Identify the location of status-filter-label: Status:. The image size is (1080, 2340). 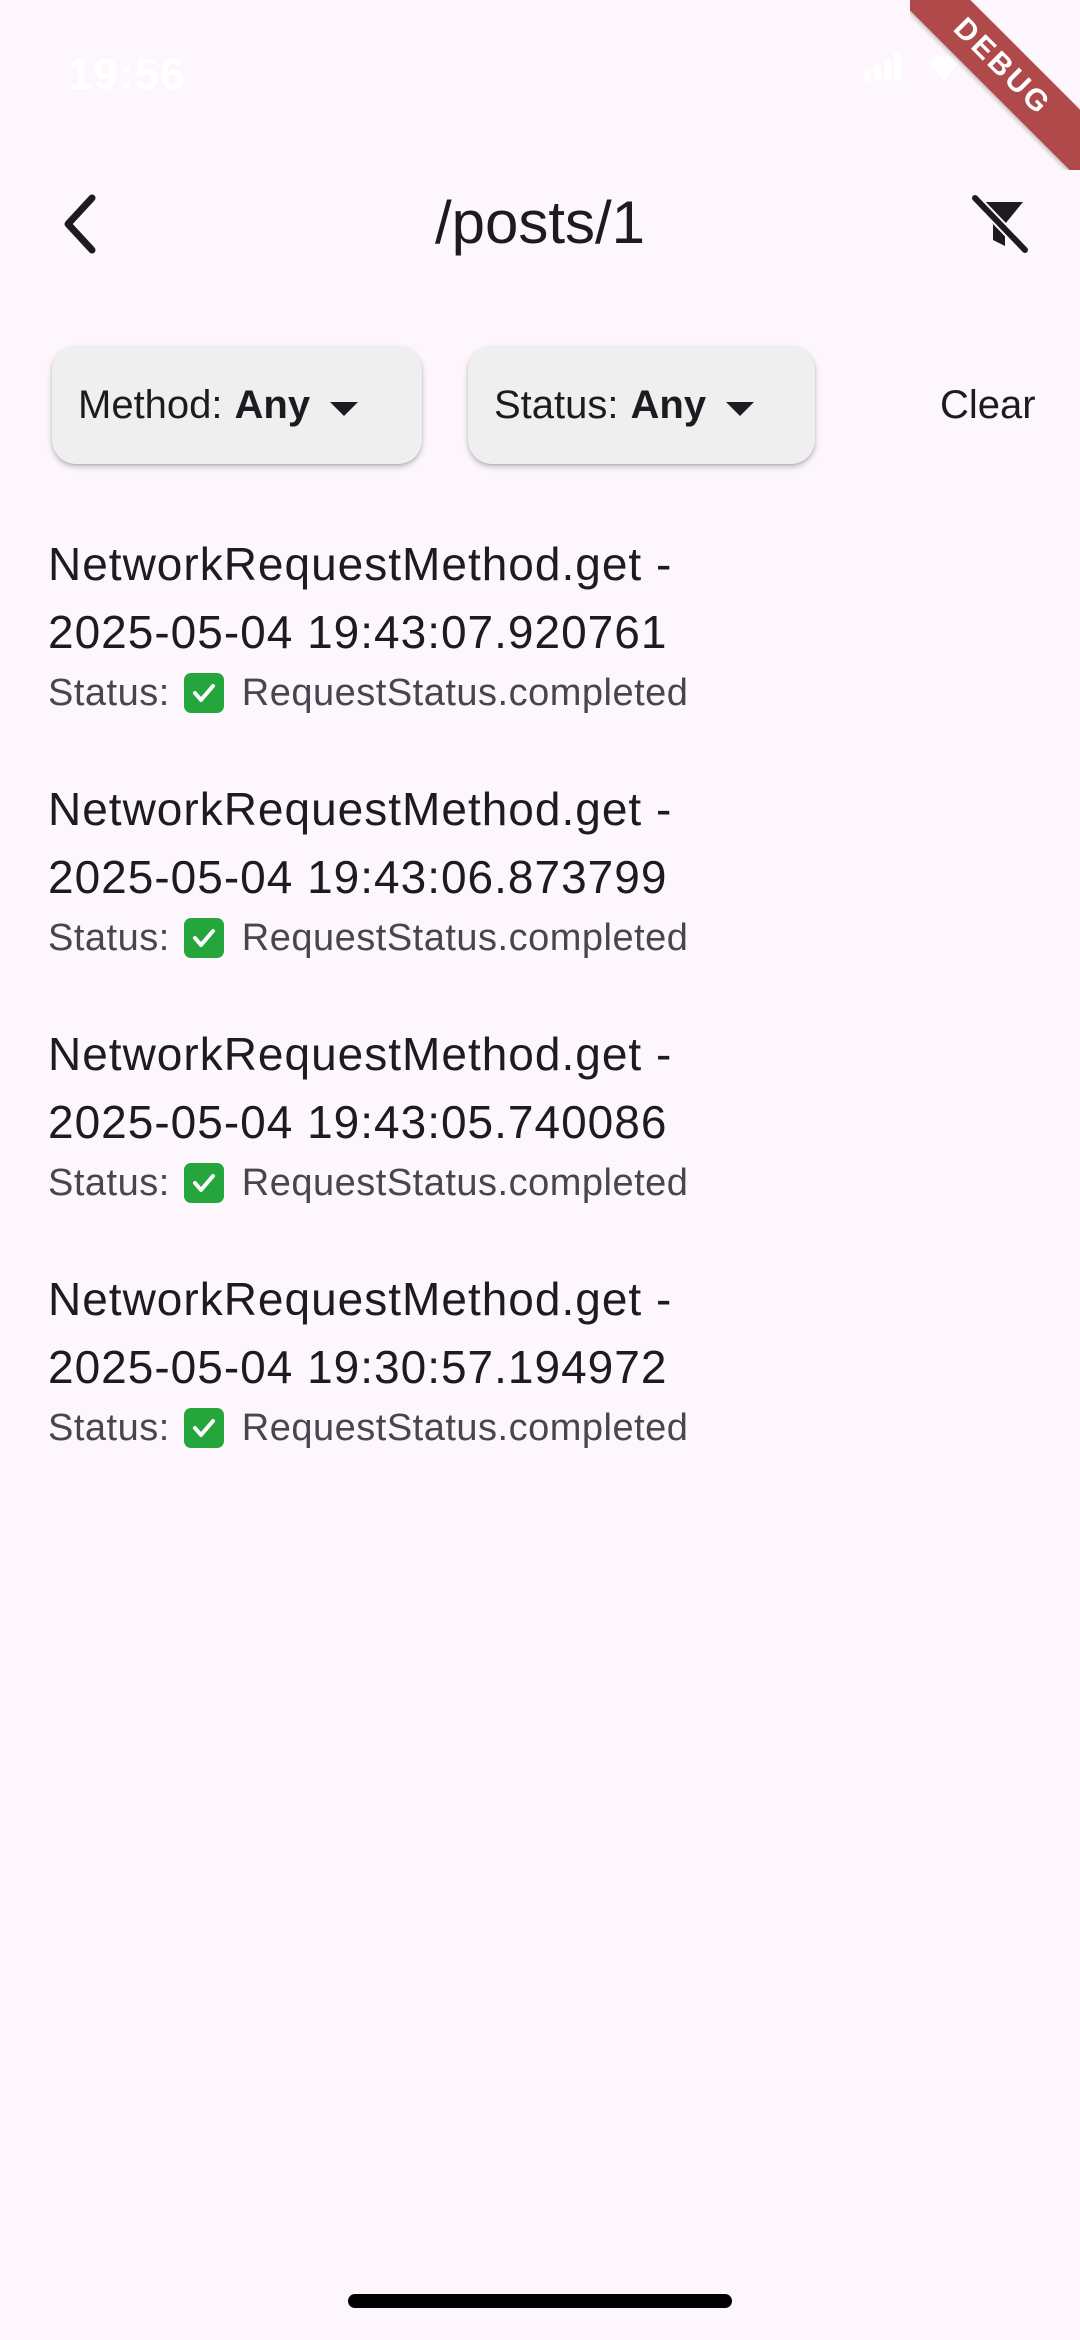
(556, 404).